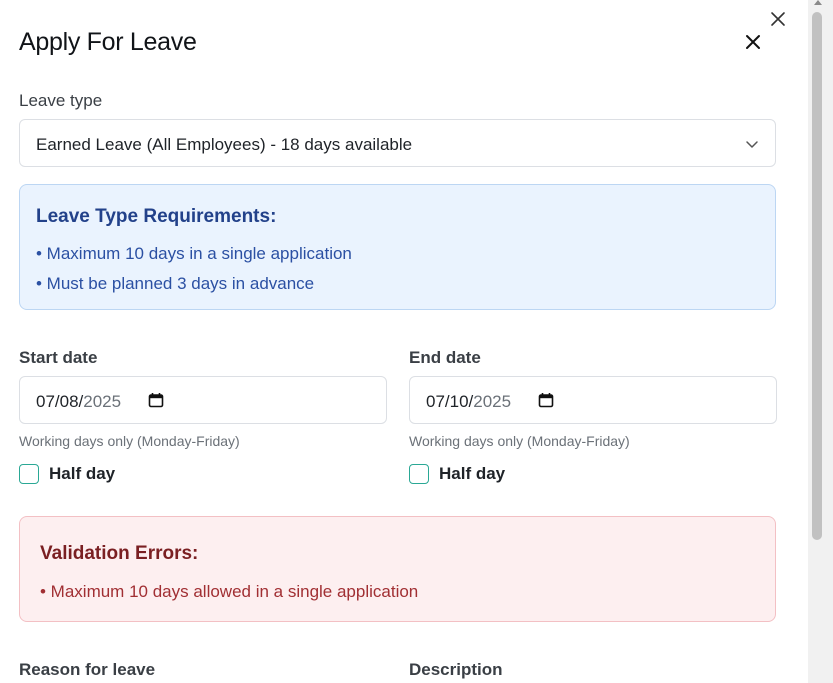 The width and height of the screenshot is (833, 683). Describe the element at coordinates (818, 2) in the screenshot. I see `scroll-up-arrow-icon` at that location.